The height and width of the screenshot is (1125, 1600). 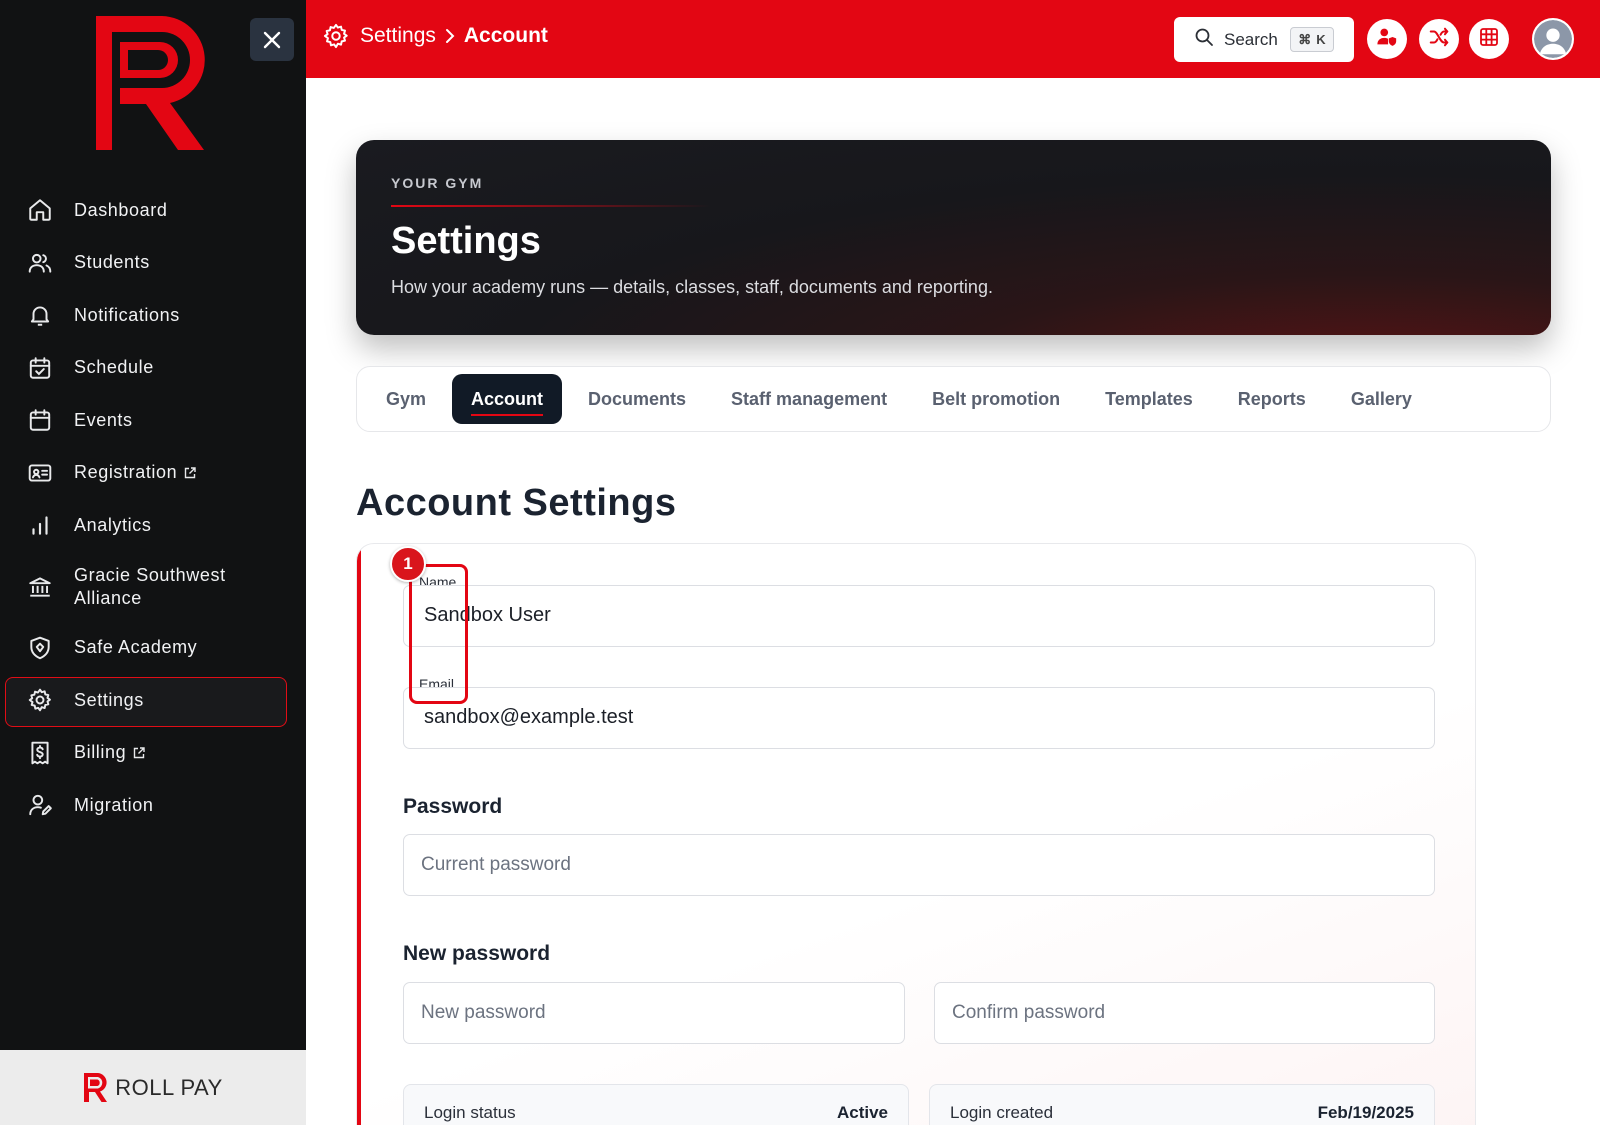 What do you see at coordinates (809, 399) in the screenshot?
I see `tab-staff-management: Staff management` at bounding box center [809, 399].